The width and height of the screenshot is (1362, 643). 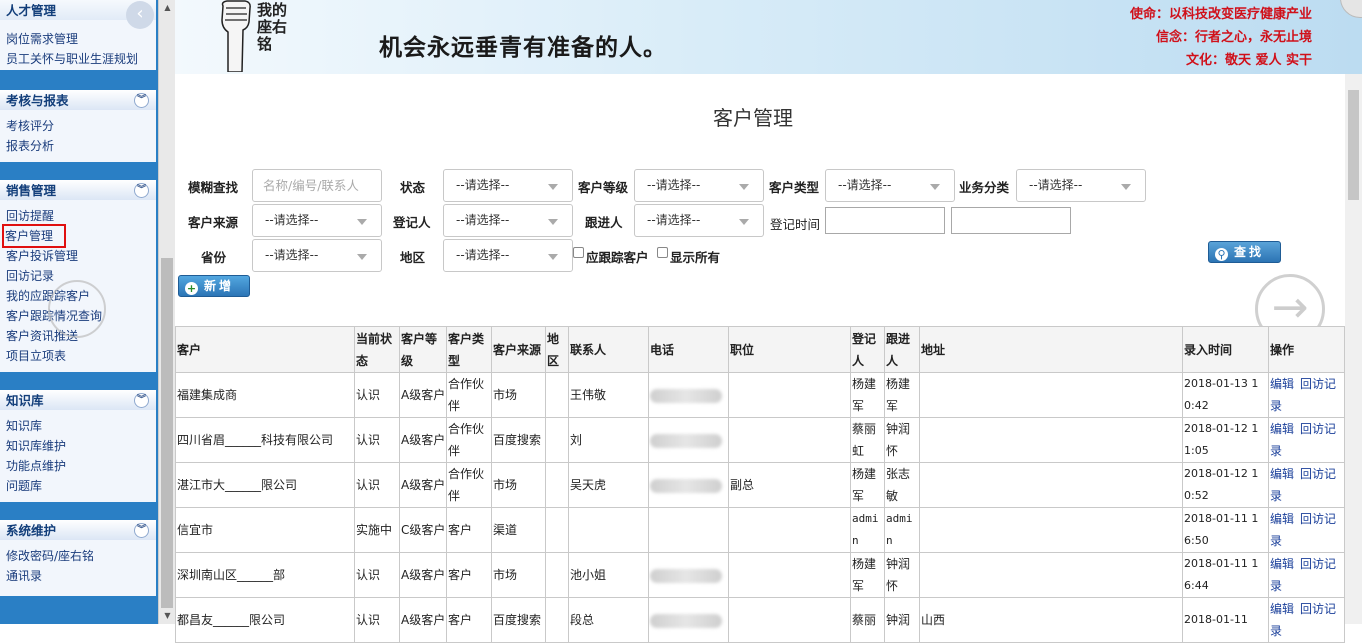 What do you see at coordinates (557, 485) in the screenshot?
I see `cell-region` at bounding box center [557, 485].